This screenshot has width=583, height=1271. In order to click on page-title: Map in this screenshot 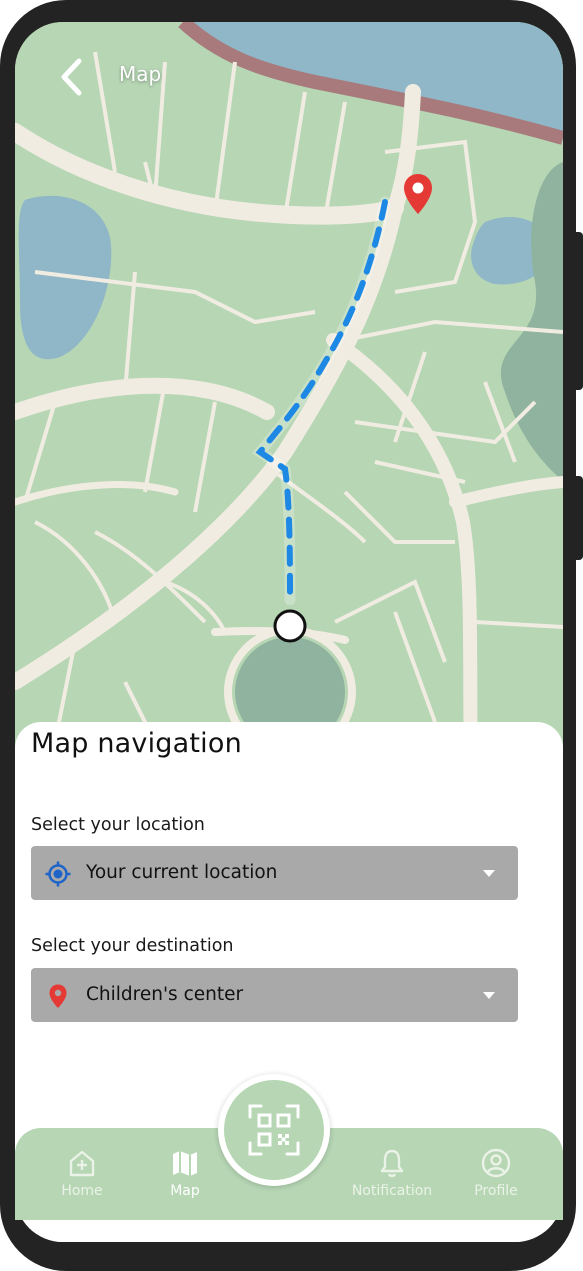, I will do `click(140, 74)`.